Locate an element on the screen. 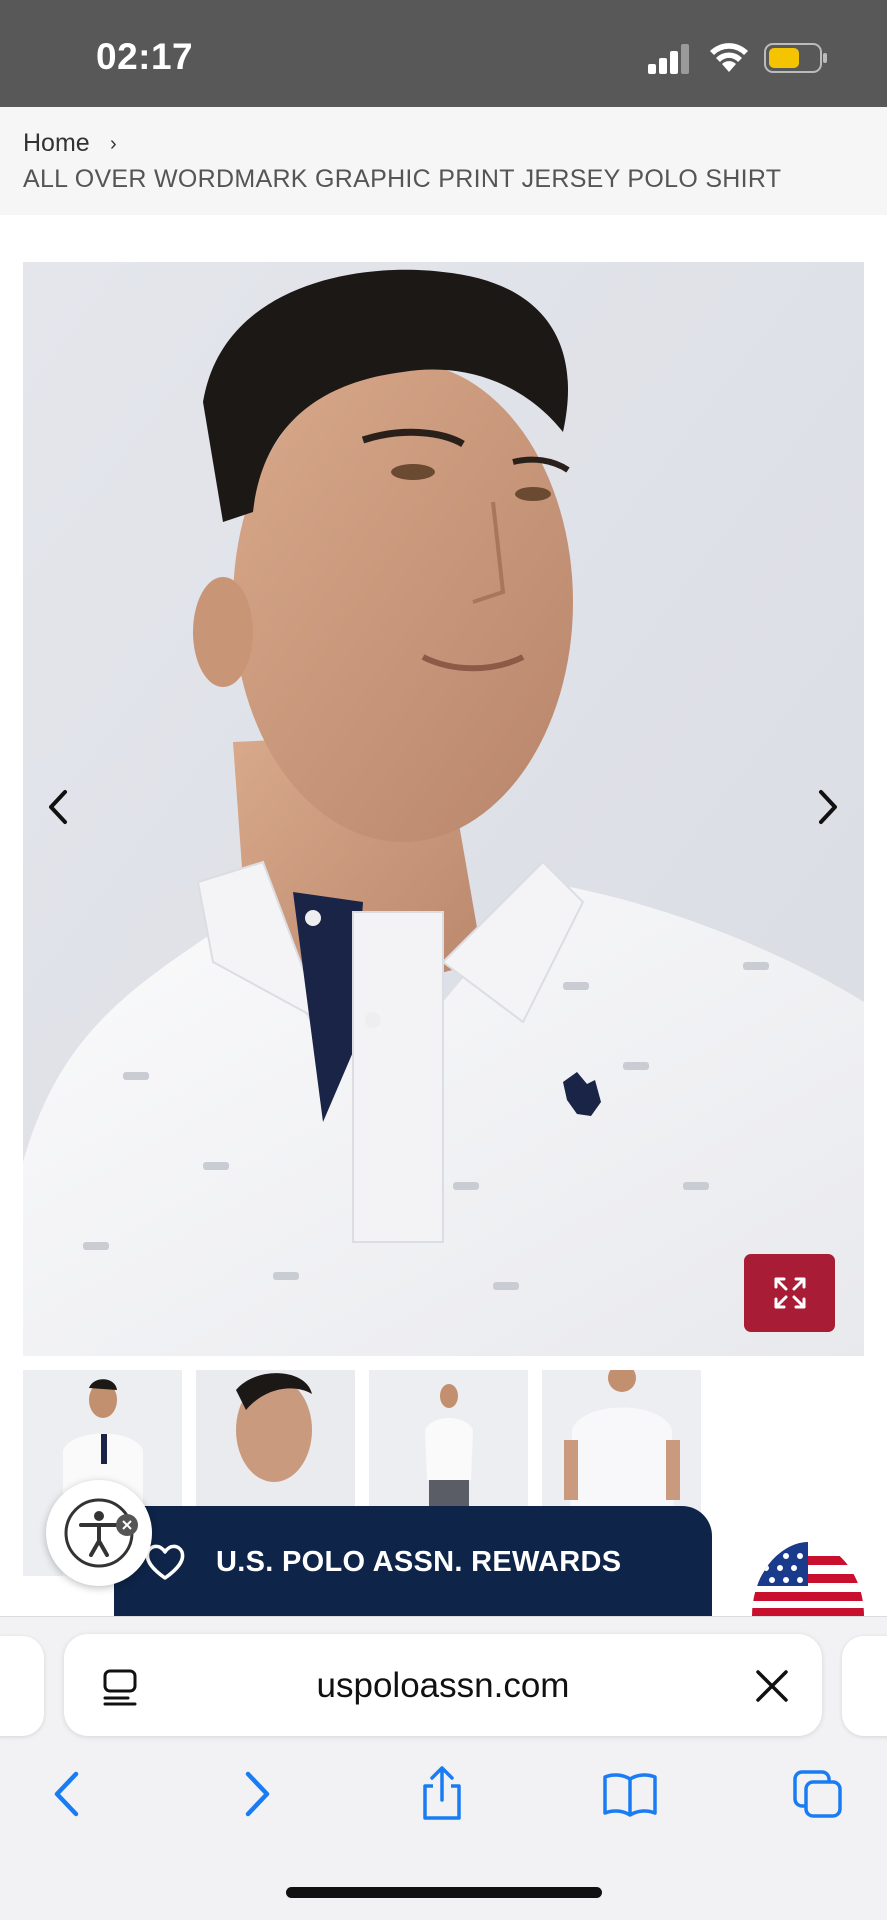 Image resolution: width=887 pixels, height=1920 pixels. back-button is located at coordinates (66, 1794).